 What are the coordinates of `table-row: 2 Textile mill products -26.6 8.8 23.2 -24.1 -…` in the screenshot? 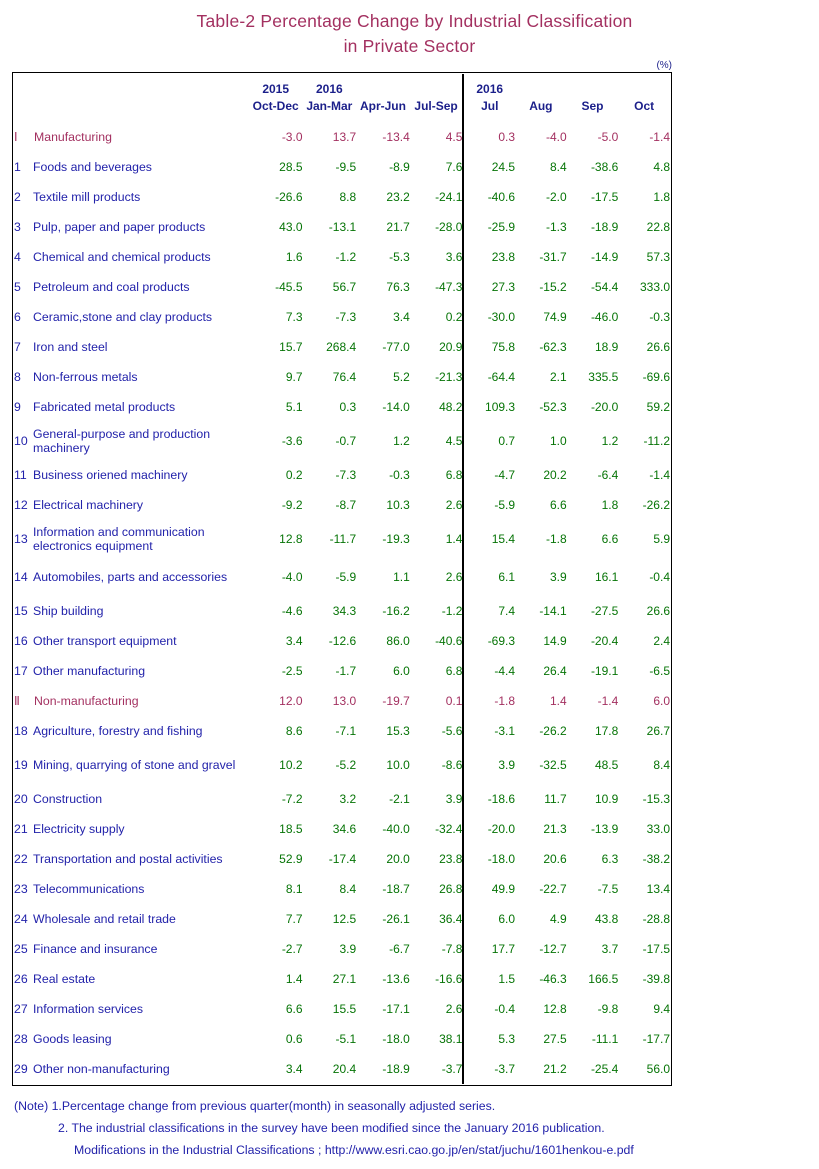 It's located at (342, 197).